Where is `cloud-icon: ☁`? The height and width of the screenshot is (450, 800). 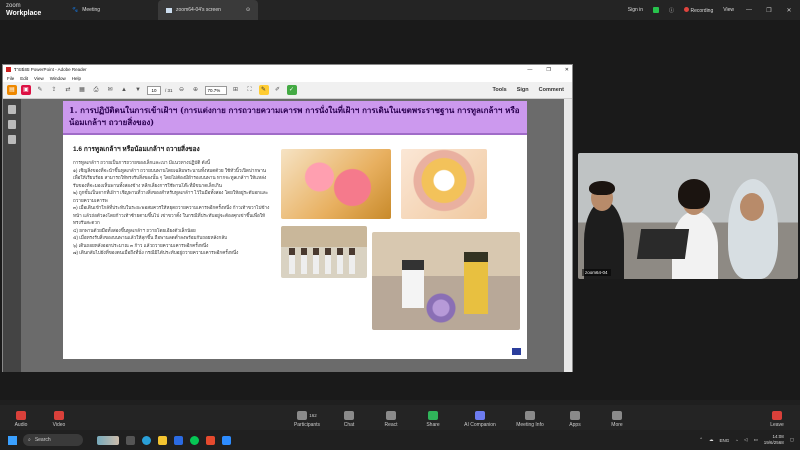 cloud-icon: ☁ is located at coordinates (711, 440).